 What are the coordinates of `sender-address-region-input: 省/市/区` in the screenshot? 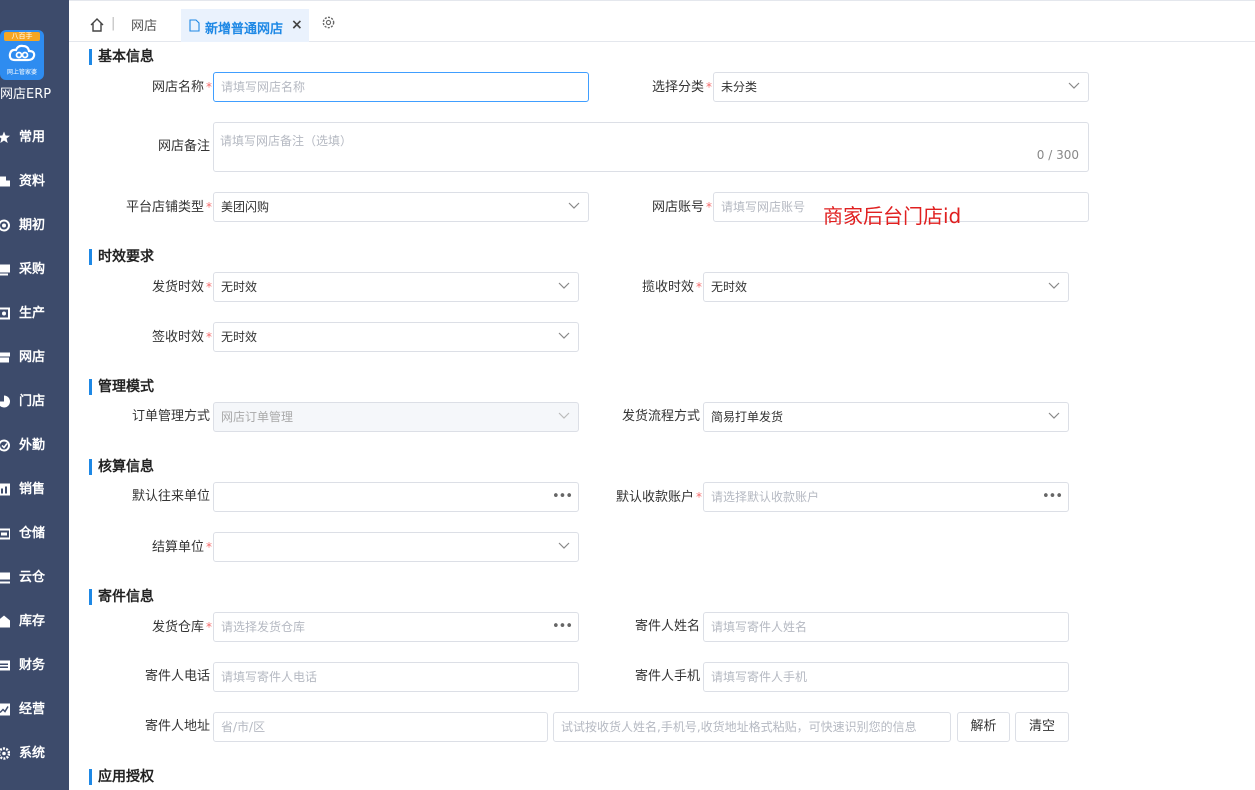 It's located at (380, 727).